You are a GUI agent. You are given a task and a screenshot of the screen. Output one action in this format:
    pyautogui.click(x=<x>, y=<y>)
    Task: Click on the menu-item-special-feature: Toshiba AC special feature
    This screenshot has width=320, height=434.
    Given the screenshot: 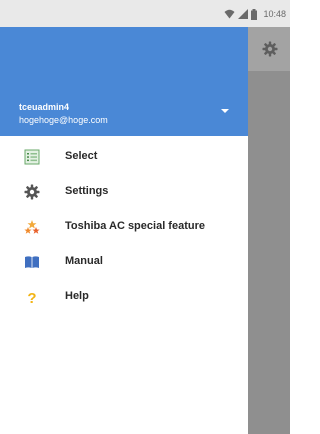 What is the action you would take?
    pyautogui.click(x=124, y=227)
    